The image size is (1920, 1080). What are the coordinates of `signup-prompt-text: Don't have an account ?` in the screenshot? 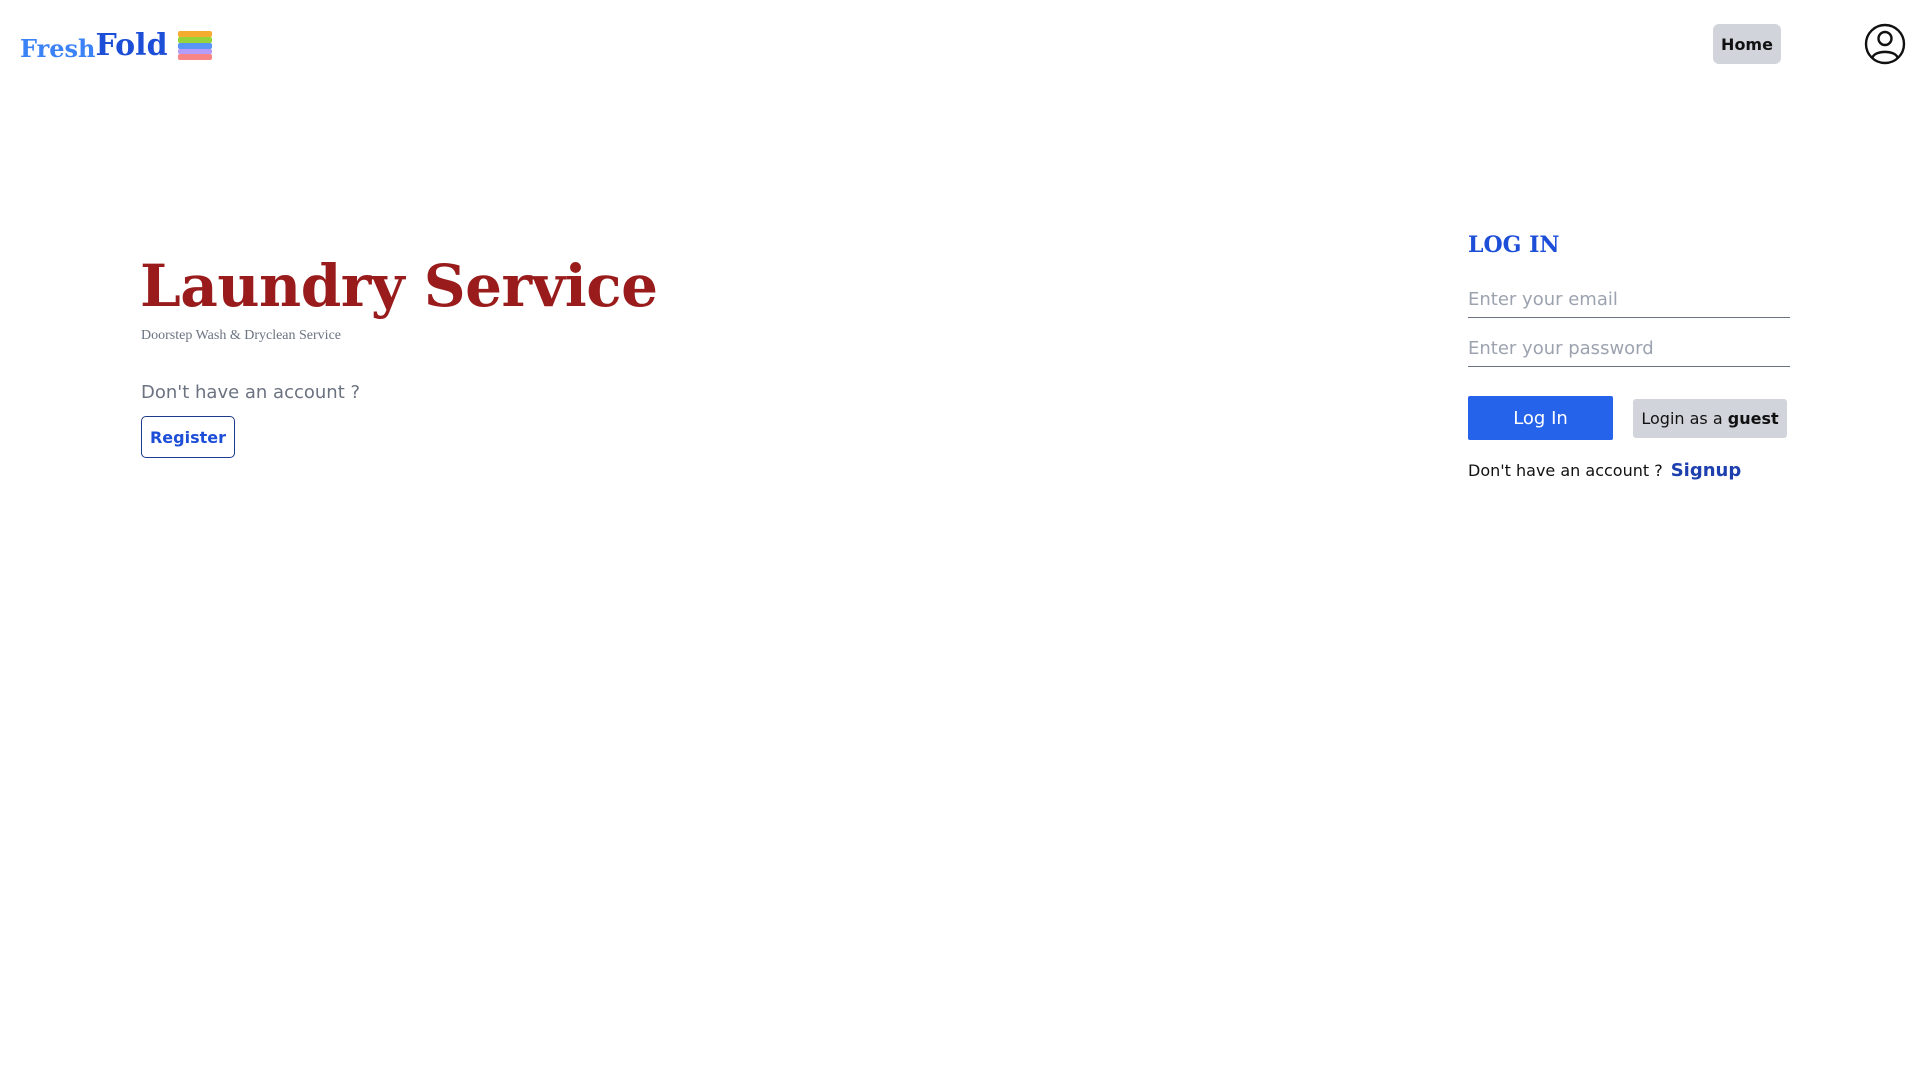 It's located at (1565, 470).